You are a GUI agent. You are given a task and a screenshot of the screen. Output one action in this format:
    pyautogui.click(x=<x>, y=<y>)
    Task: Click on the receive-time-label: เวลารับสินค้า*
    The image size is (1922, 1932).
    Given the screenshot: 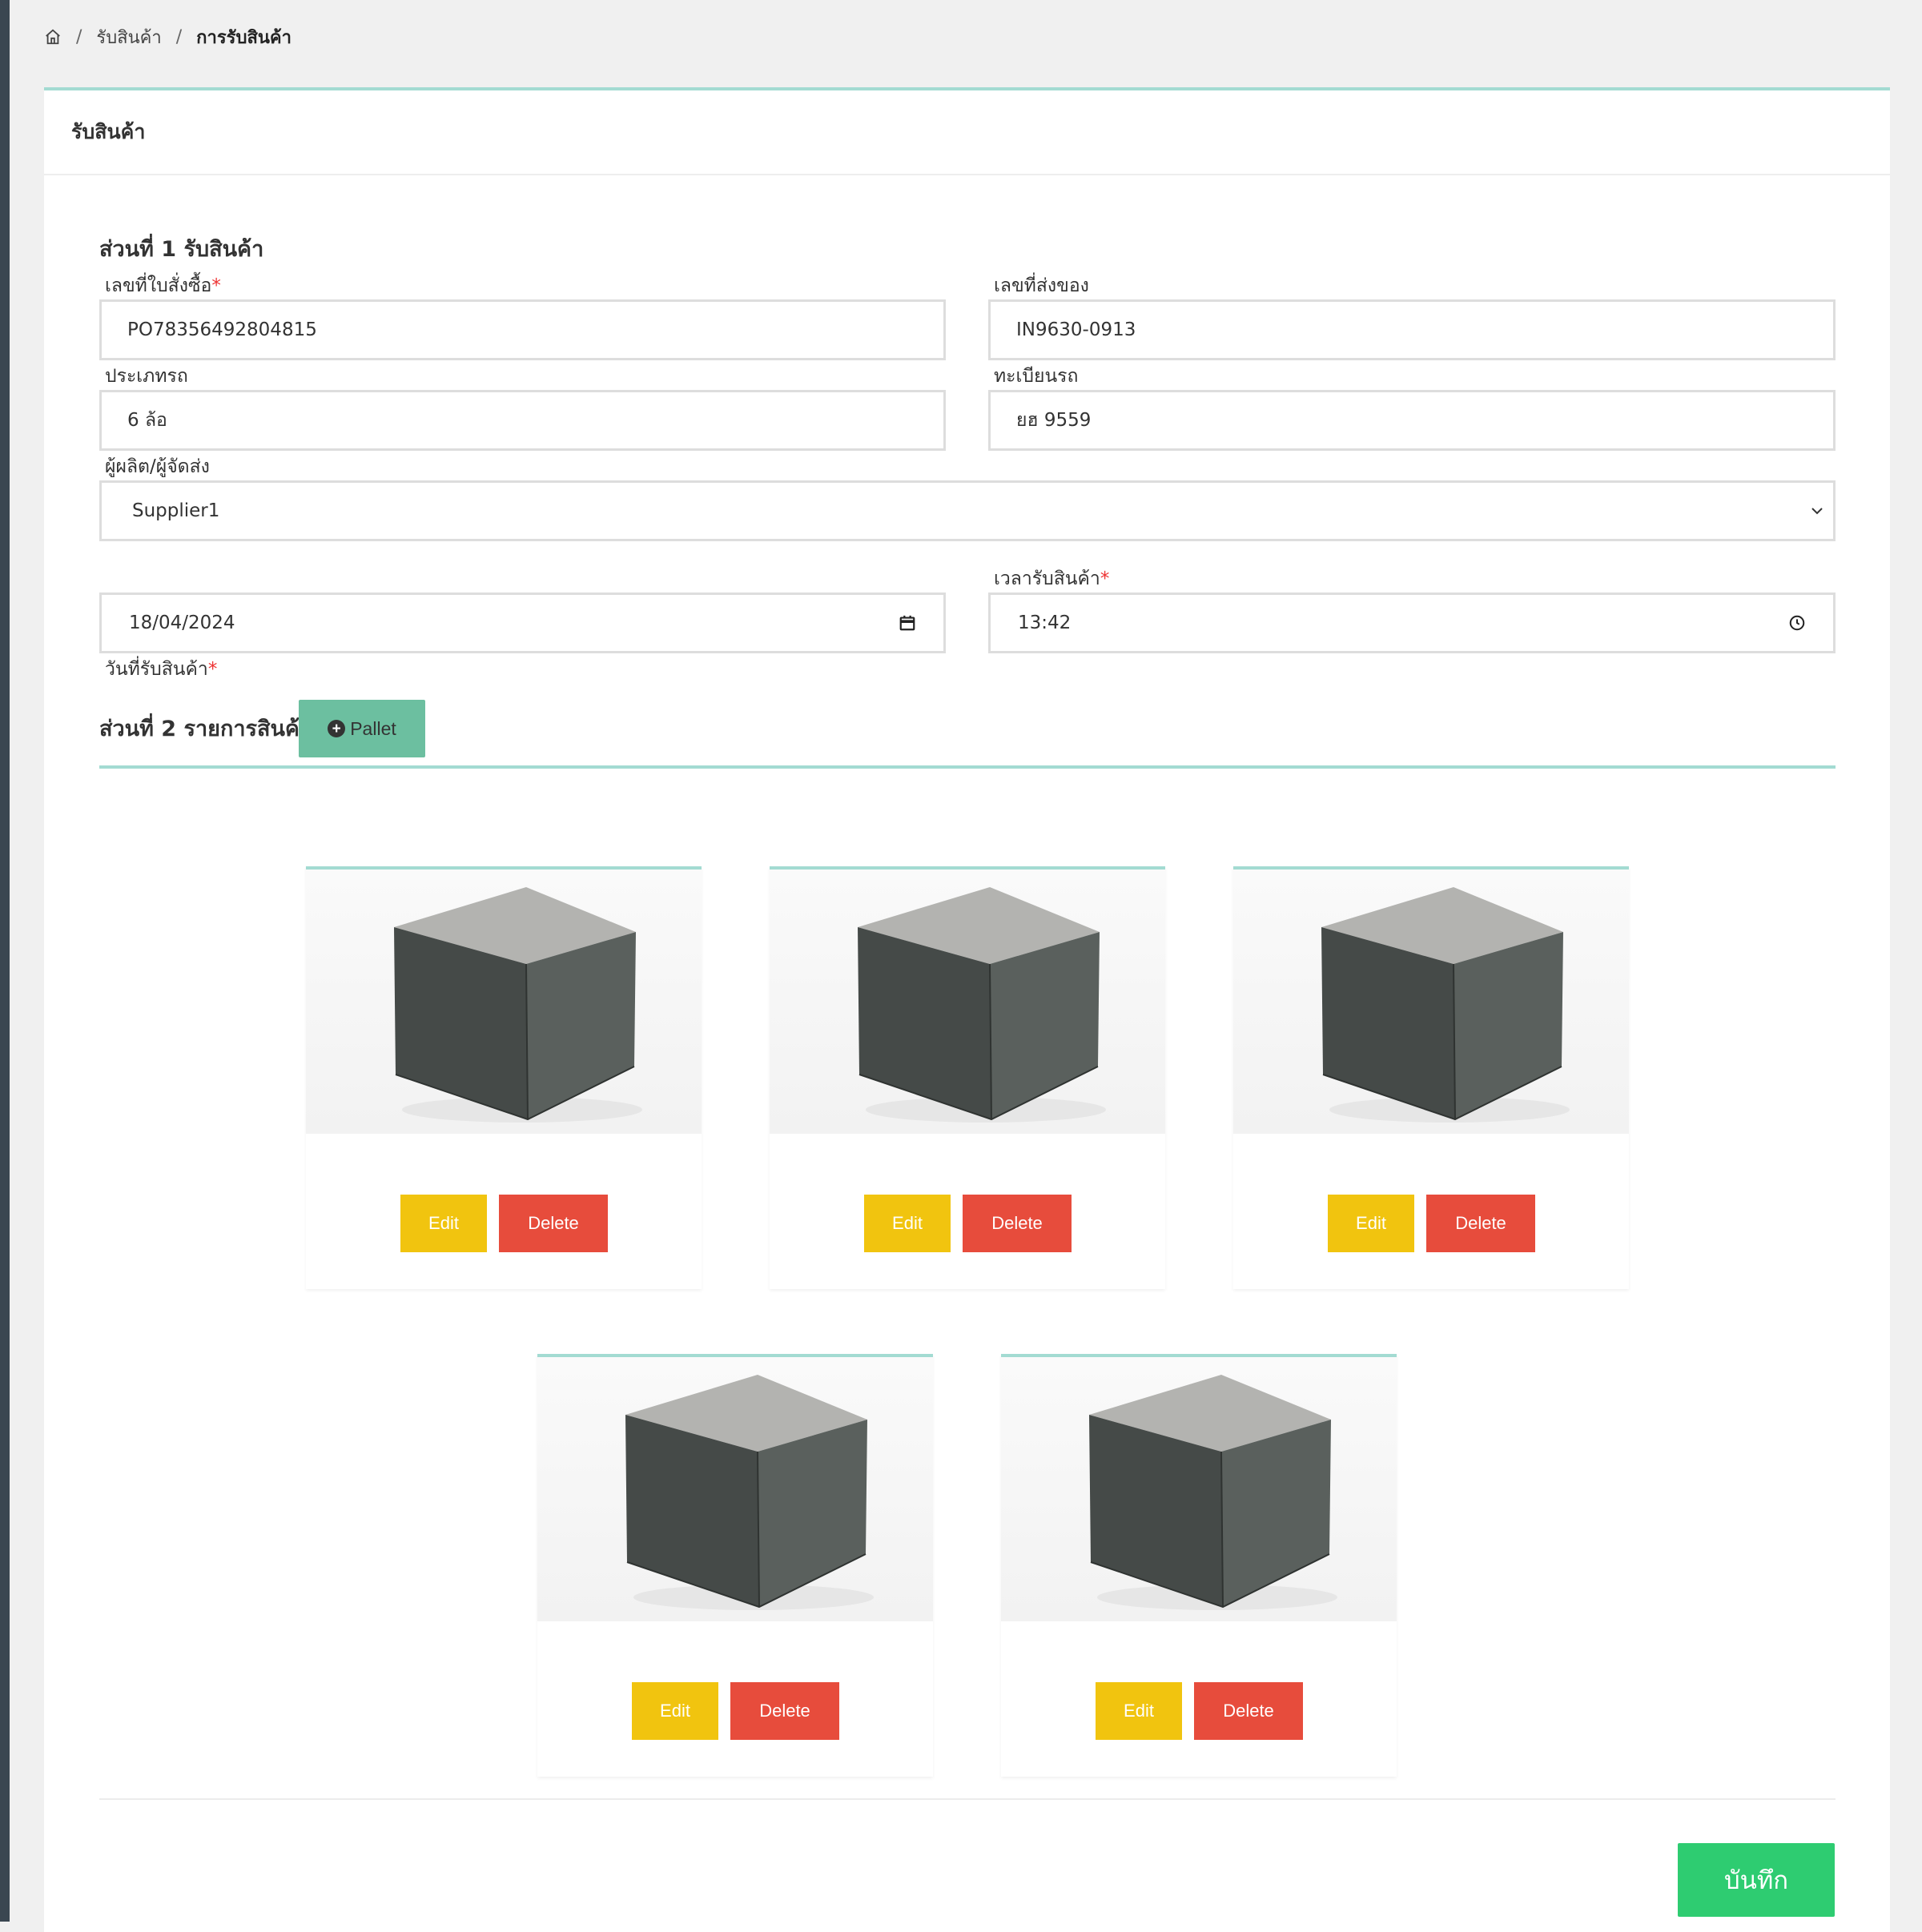 What is the action you would take?
    pyautogui.click(x=1051, y=578)
    